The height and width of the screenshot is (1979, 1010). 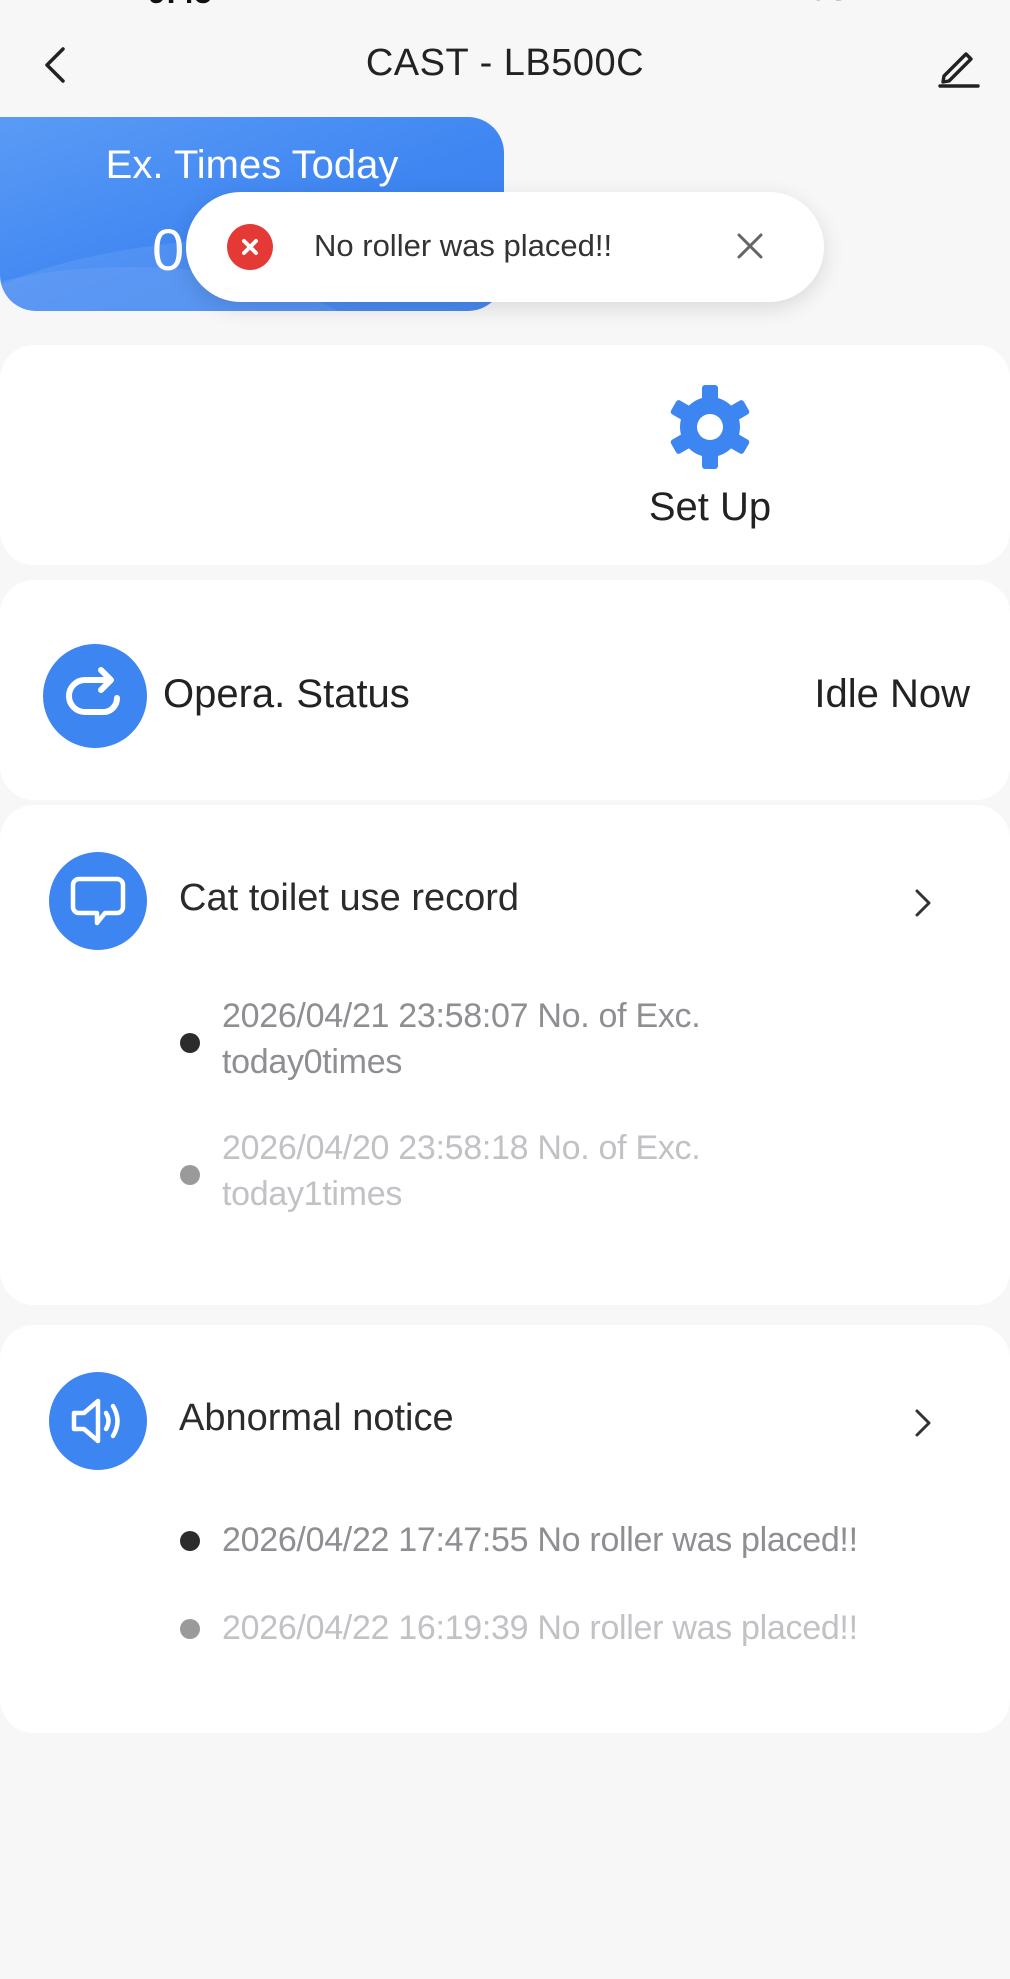 I want to click on toilet-record-header: Cat toilet use record, so click(x=505, y=900).